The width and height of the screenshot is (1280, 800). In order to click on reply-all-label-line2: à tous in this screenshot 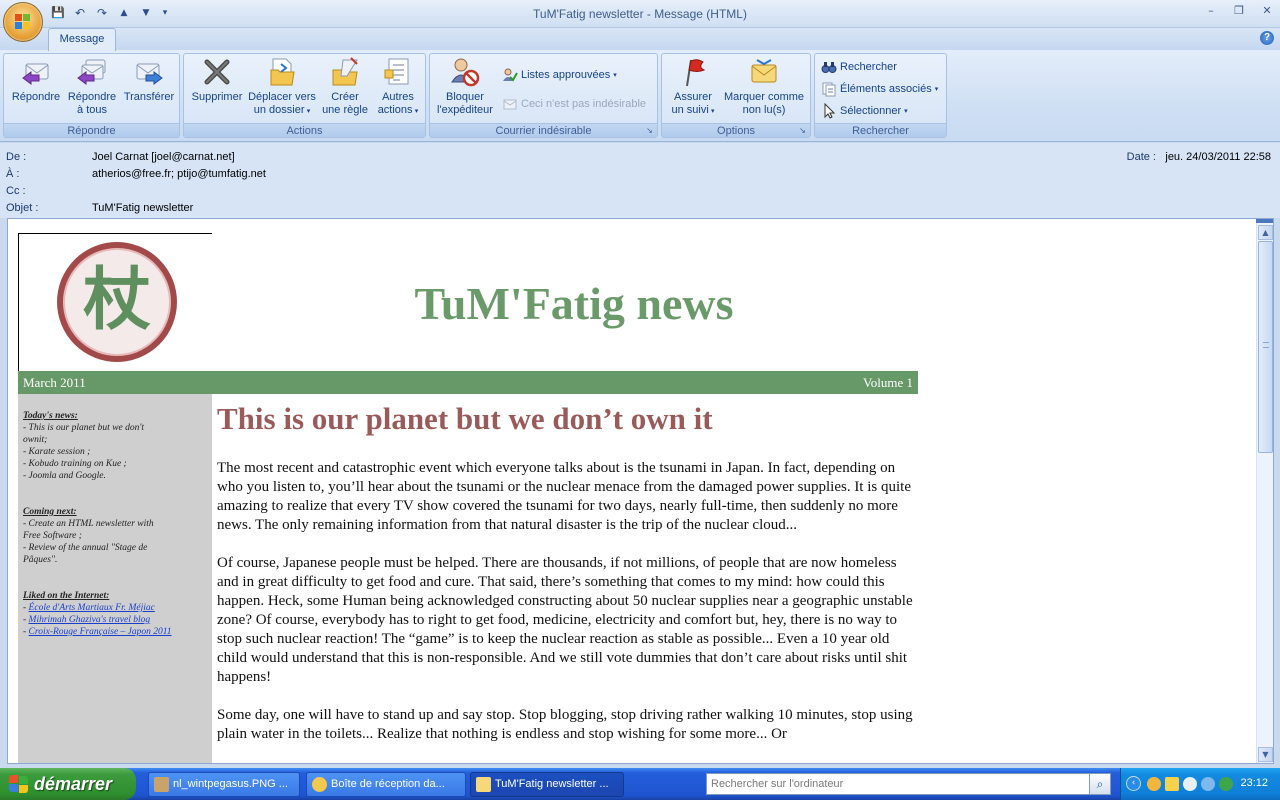, I will do `click(92, 110)`.